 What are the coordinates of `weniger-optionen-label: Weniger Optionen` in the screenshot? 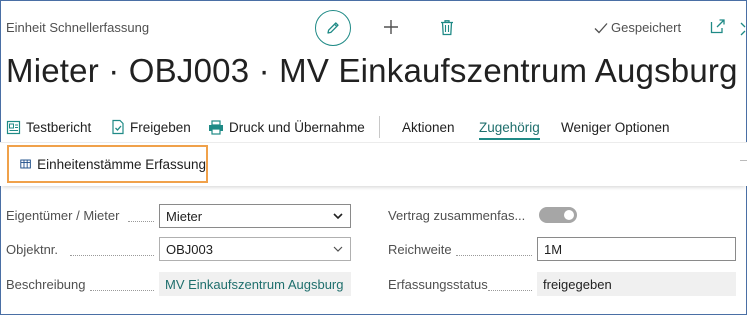 It's located at (615, 127).